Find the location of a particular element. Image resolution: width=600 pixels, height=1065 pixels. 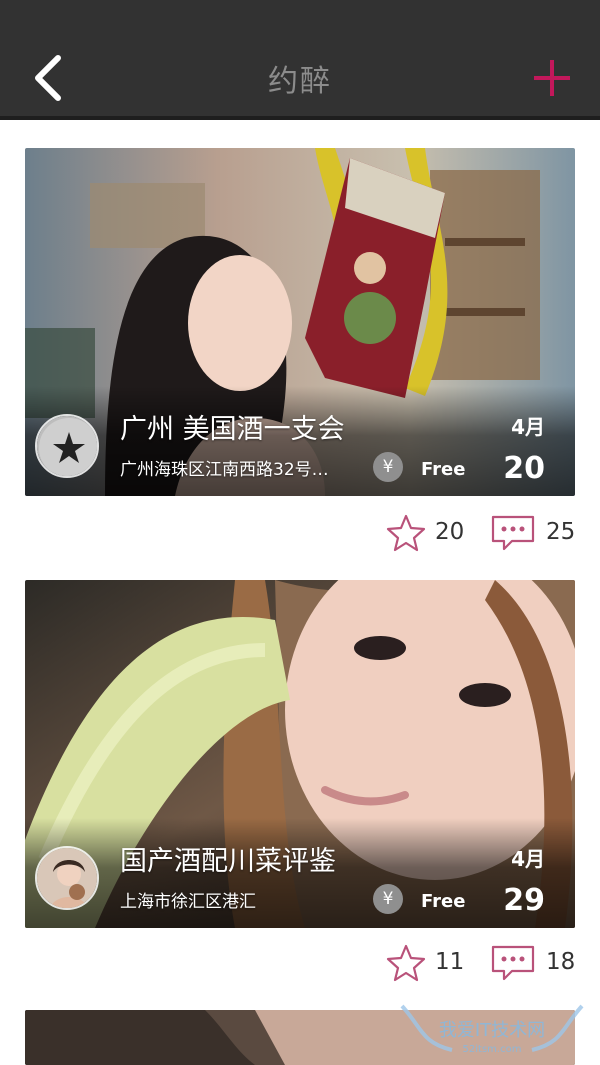

comment-count: 18 is located at coordinates (561, 962).